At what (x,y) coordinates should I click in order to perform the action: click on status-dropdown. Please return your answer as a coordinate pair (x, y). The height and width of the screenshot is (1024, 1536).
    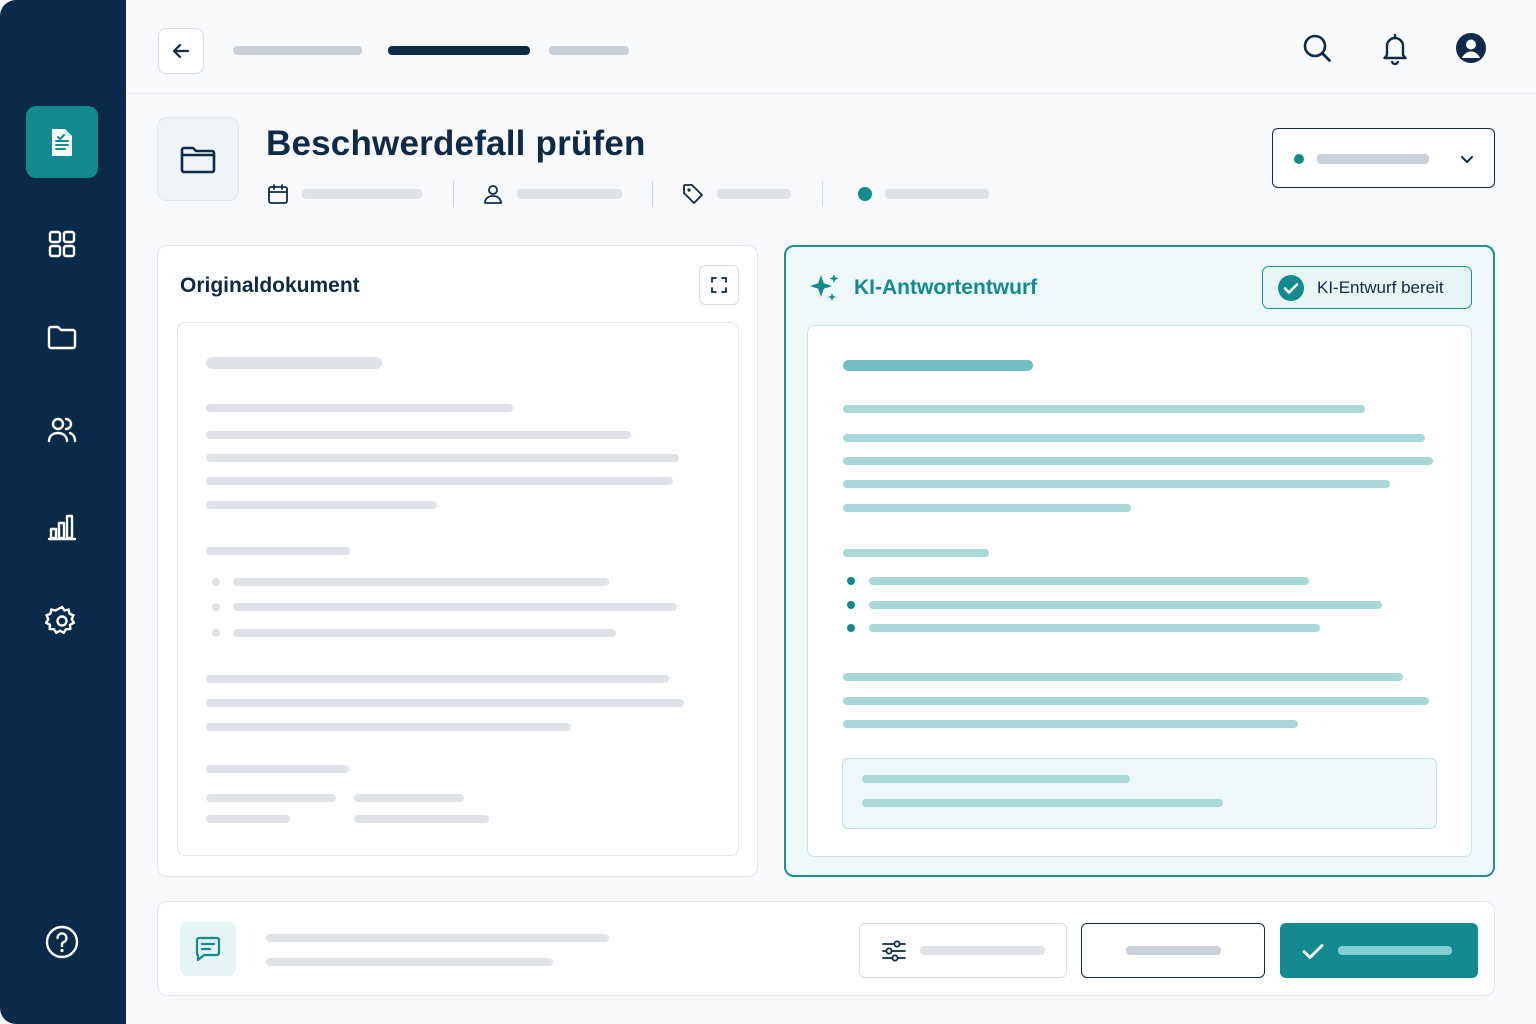
    Looking at the image, I should click on (1383, 158).